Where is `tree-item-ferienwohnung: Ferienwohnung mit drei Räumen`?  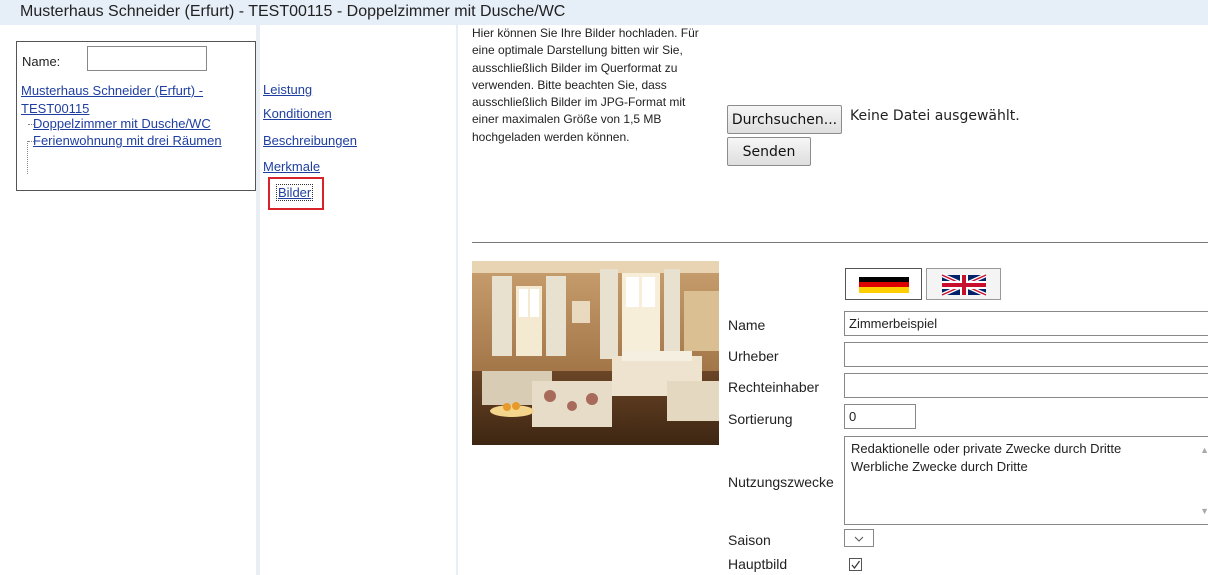
tree-item-ferienwohnung: Ferienwohnung mit drei Räumen is located at coordinates (127, 141).